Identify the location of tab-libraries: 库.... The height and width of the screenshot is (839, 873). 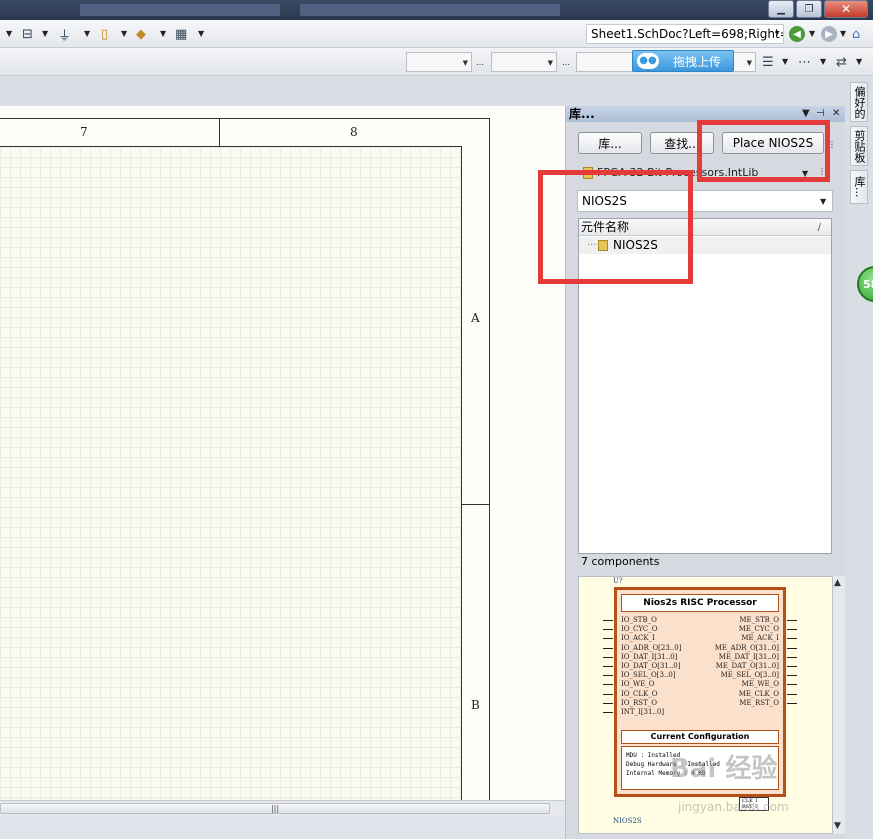
(859, 187).